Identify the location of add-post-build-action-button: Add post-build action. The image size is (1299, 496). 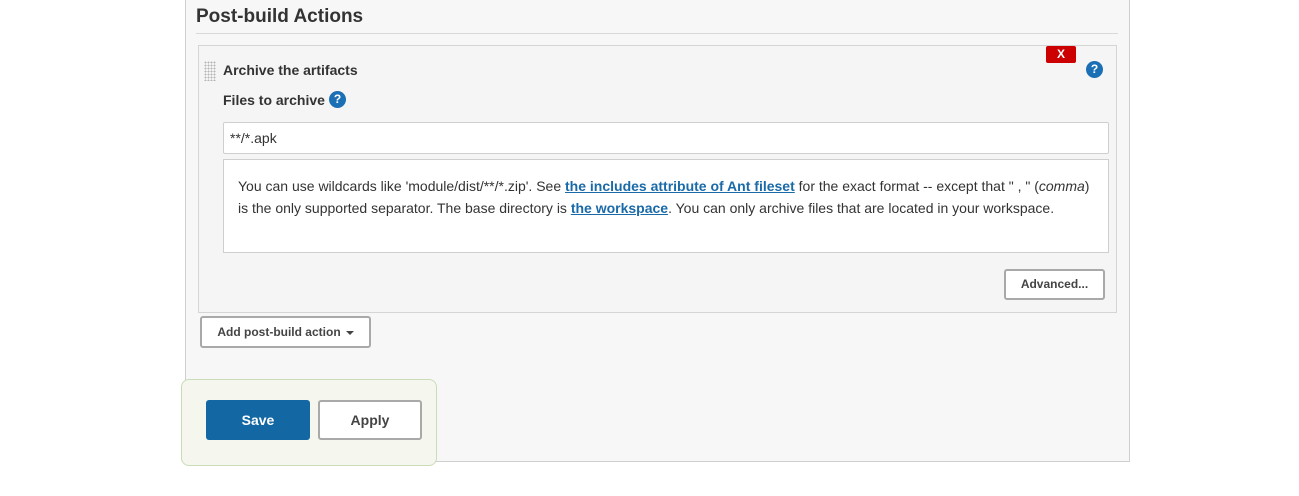
(285, 332).